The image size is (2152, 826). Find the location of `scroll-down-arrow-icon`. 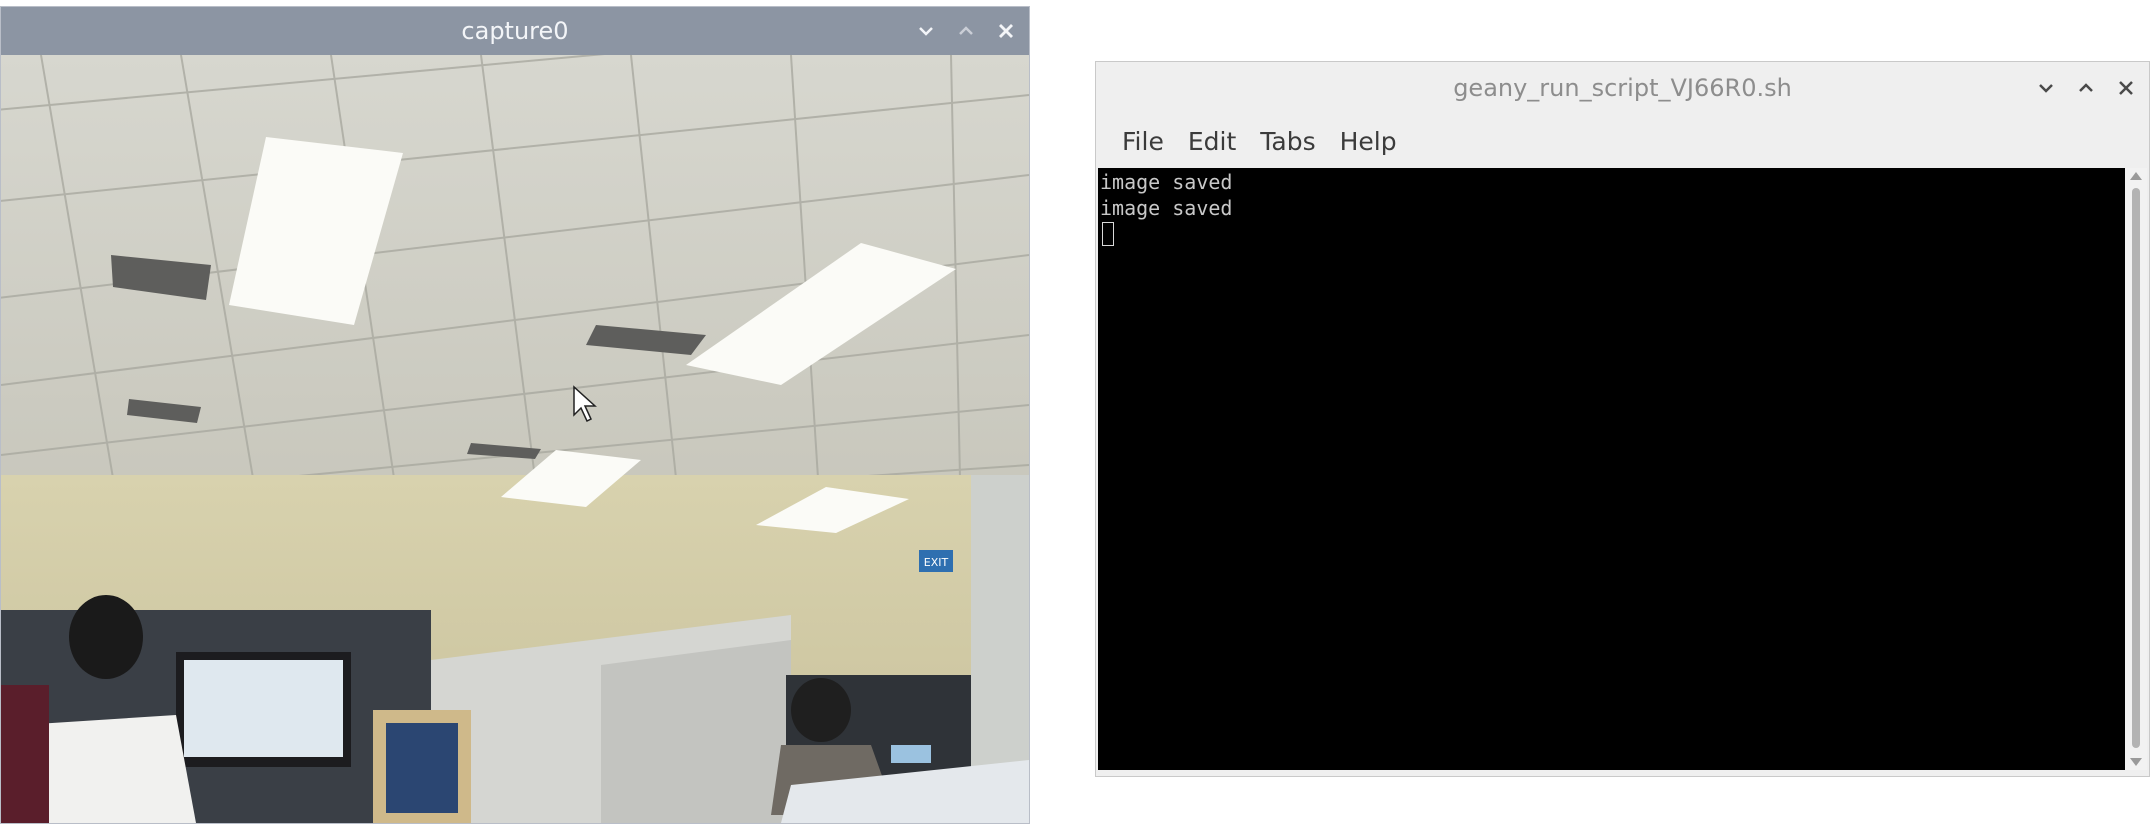

scroll-down-arrow-icon is located at coordinates (2136, 762).